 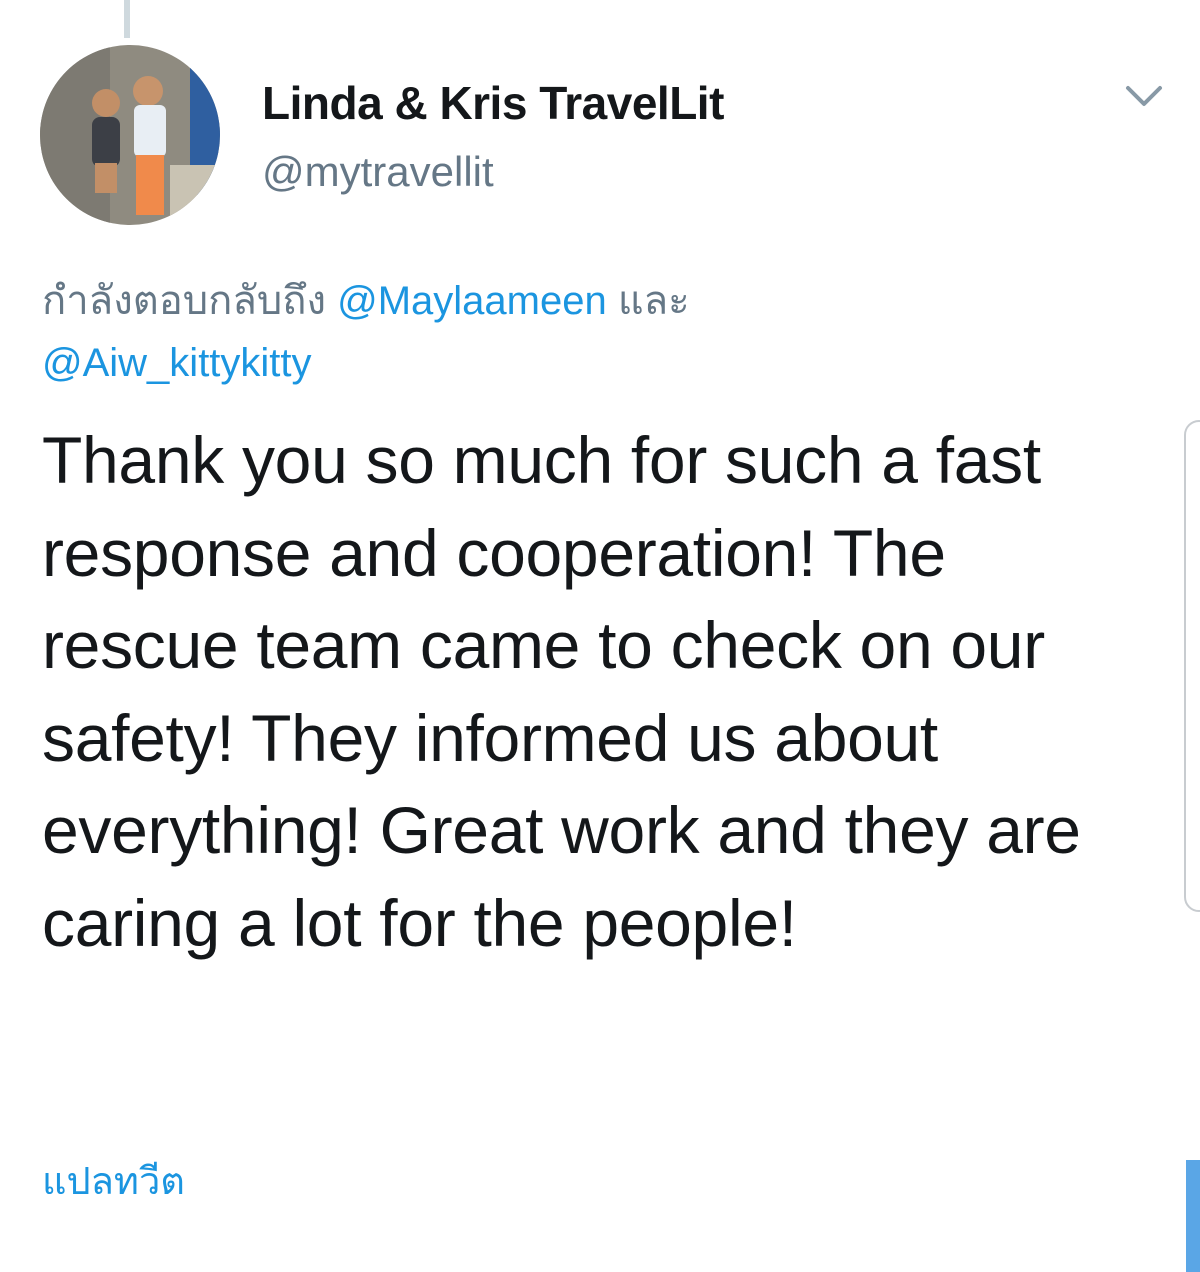 What do you see at coordinates (113, 1180) in the screenshot?
I see `translate-tweet-link: แปลทวีต` at bounding box center [113, 1180].